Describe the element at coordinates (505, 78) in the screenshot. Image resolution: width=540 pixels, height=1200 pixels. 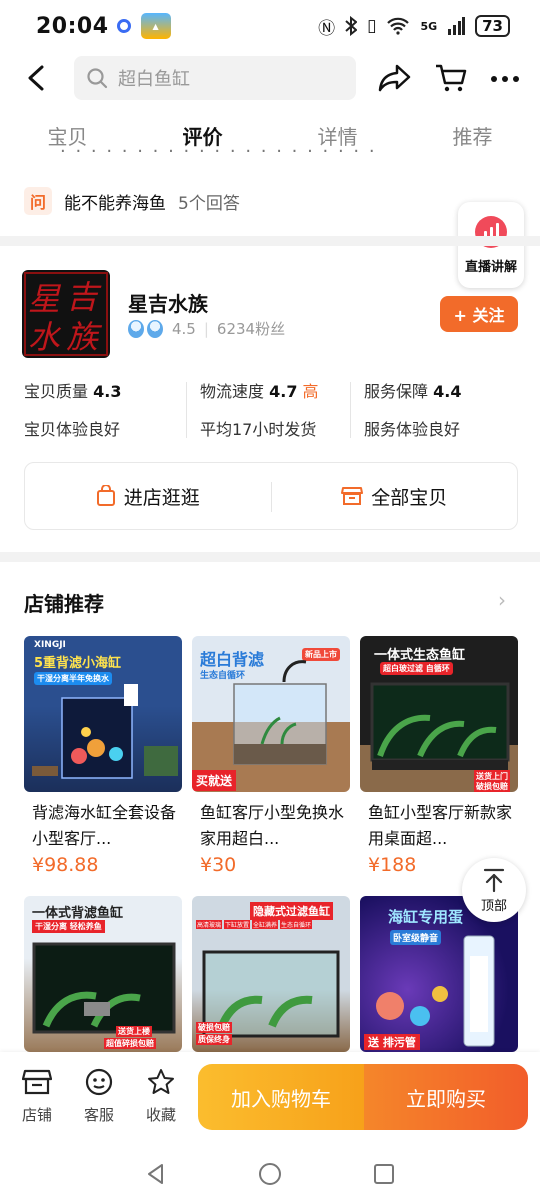
I see `more-icon` at that location.